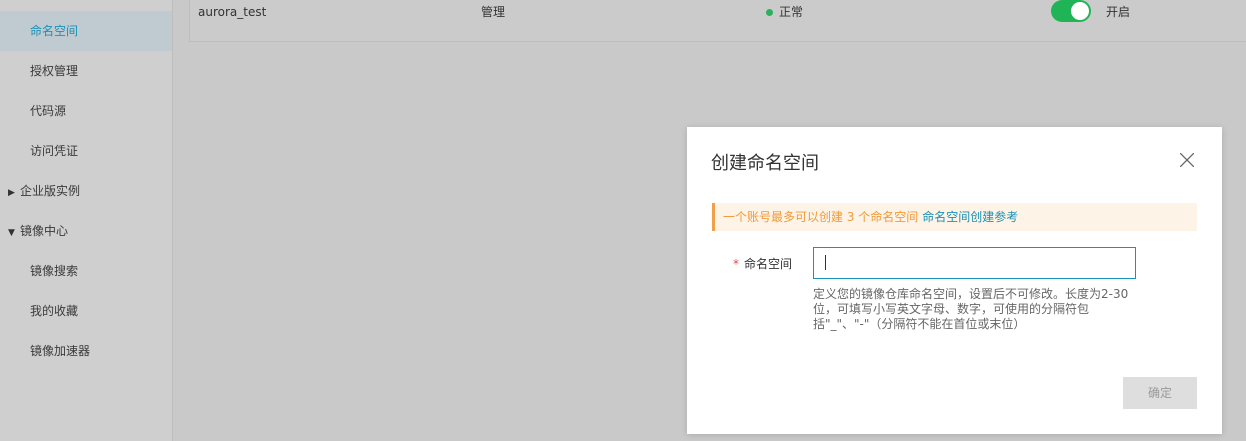  I want to click on auto-create-toggle, so click(1071, 11).